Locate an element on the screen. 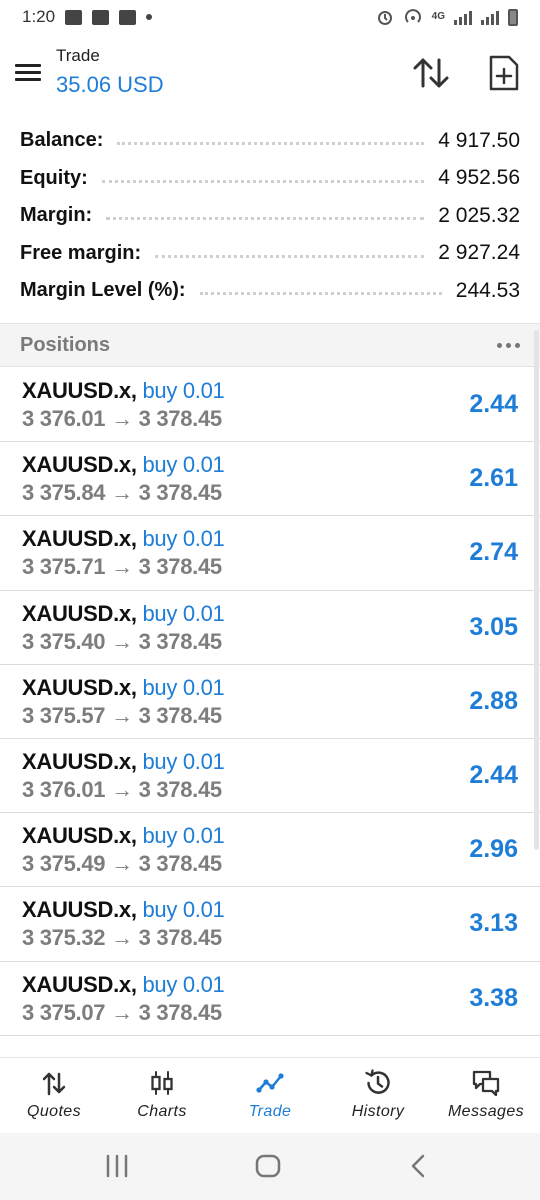 Image resolution: width=540 pixels, height=1200 pixels. folder-notification-icon is located at coordinates (128, 17).